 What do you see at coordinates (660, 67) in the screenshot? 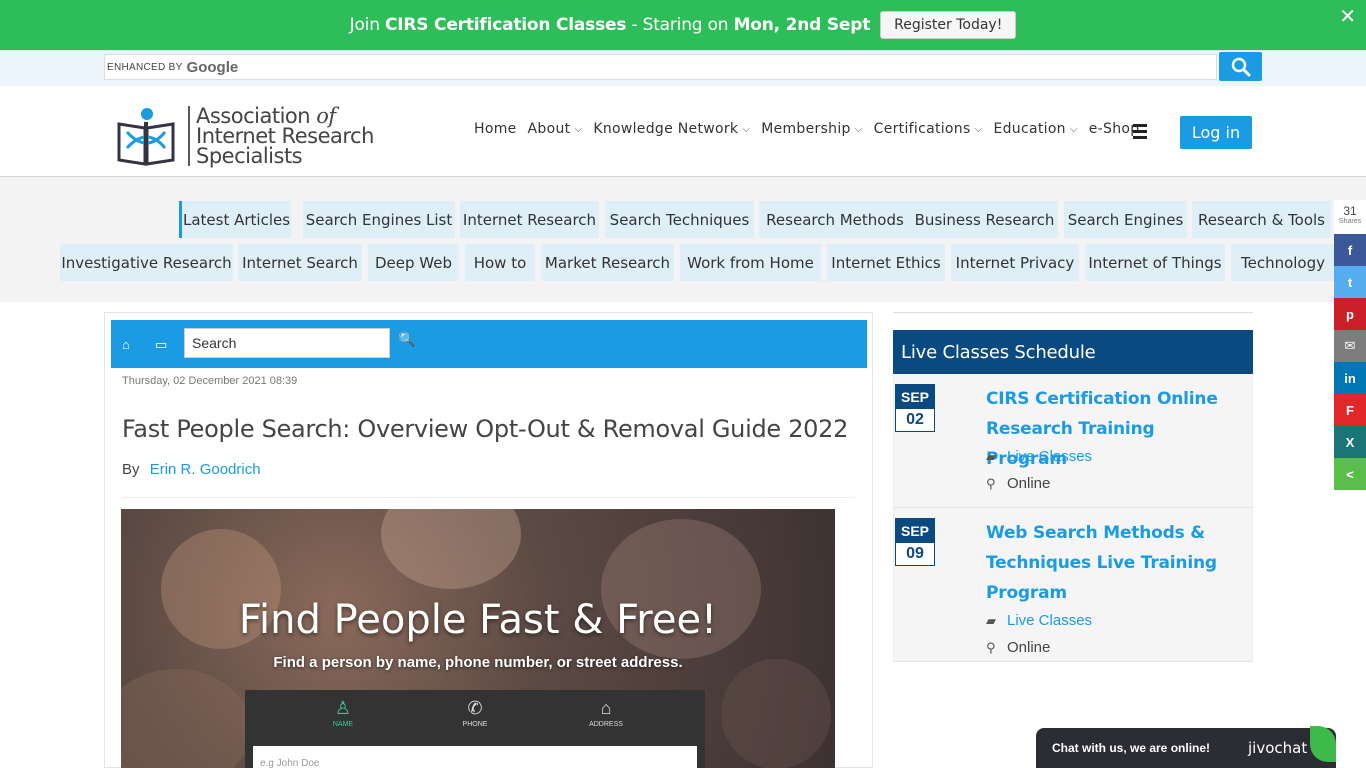
I see `google-search-input: ENHANCED BY Google` at bounding box center [660, 67].